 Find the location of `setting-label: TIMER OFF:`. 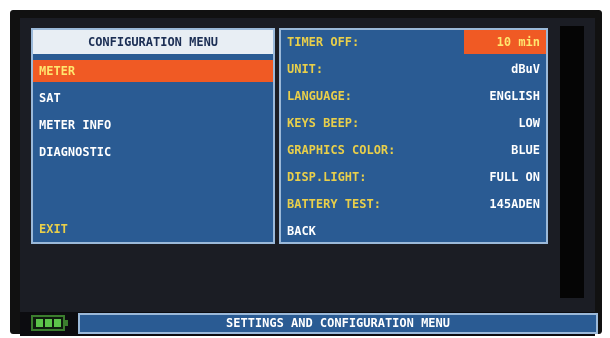

setting-label: TIMER OFF: is located at coordinates (323, 42).